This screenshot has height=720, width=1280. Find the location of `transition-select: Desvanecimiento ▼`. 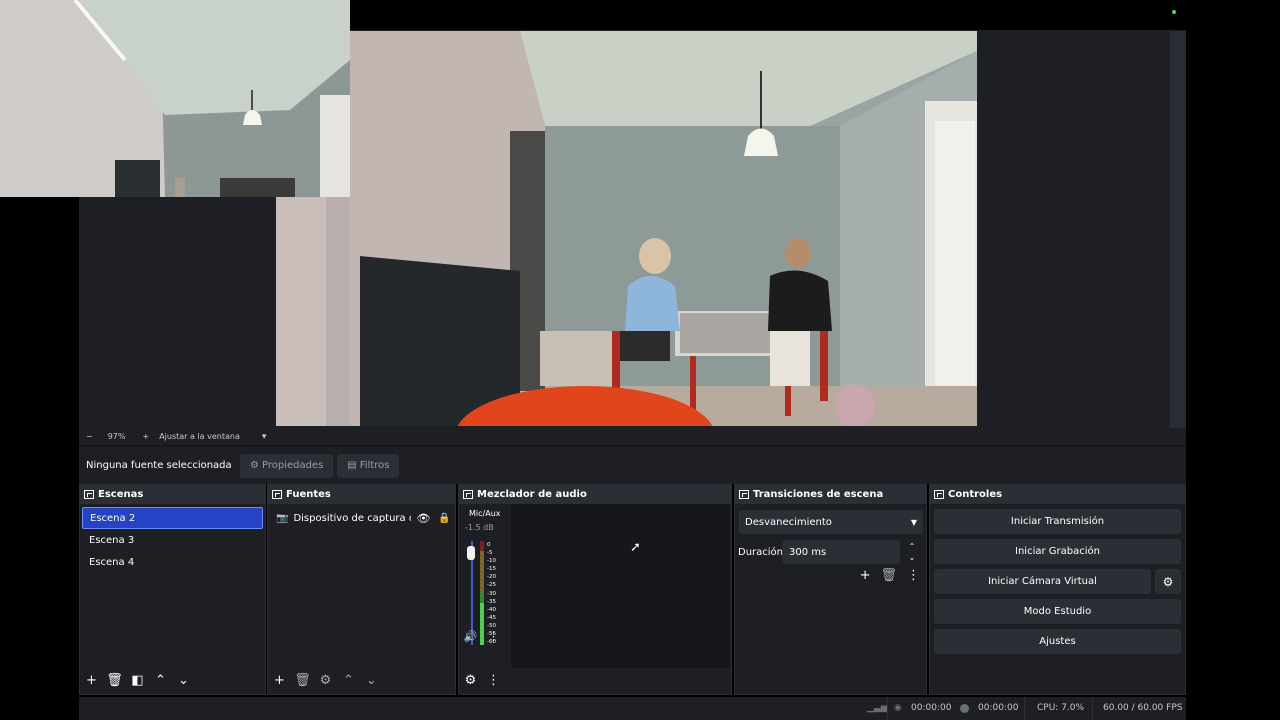

transition-select: Desvanecimiento ▼ is located at coordinates (831, 522).